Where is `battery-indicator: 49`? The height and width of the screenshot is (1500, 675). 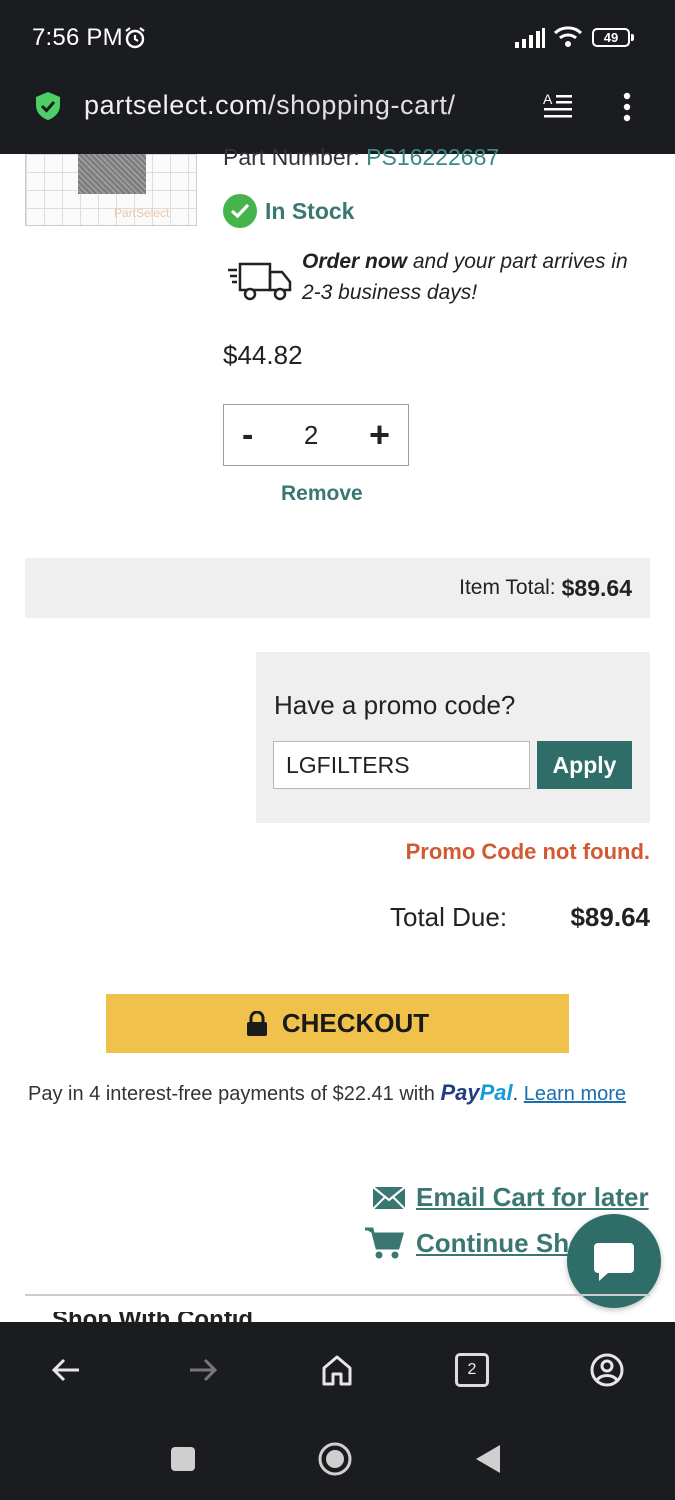 battery-indicator: 49 is located at coordinates (613, 37).